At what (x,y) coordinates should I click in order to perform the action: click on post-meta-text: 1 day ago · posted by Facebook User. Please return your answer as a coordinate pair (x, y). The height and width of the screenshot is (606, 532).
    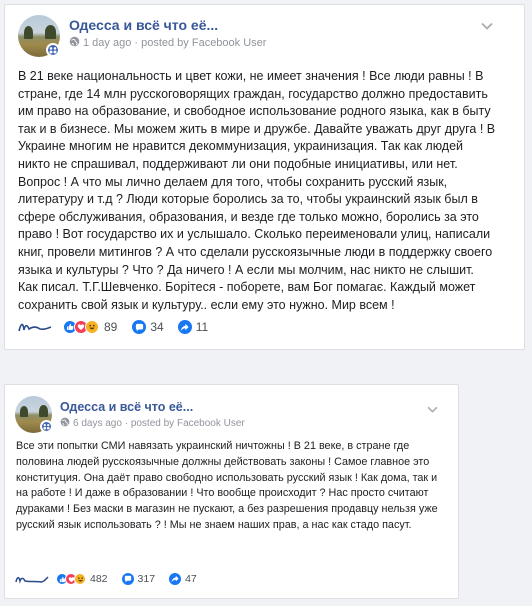
    Looking at the image, I should click on (175, 43).